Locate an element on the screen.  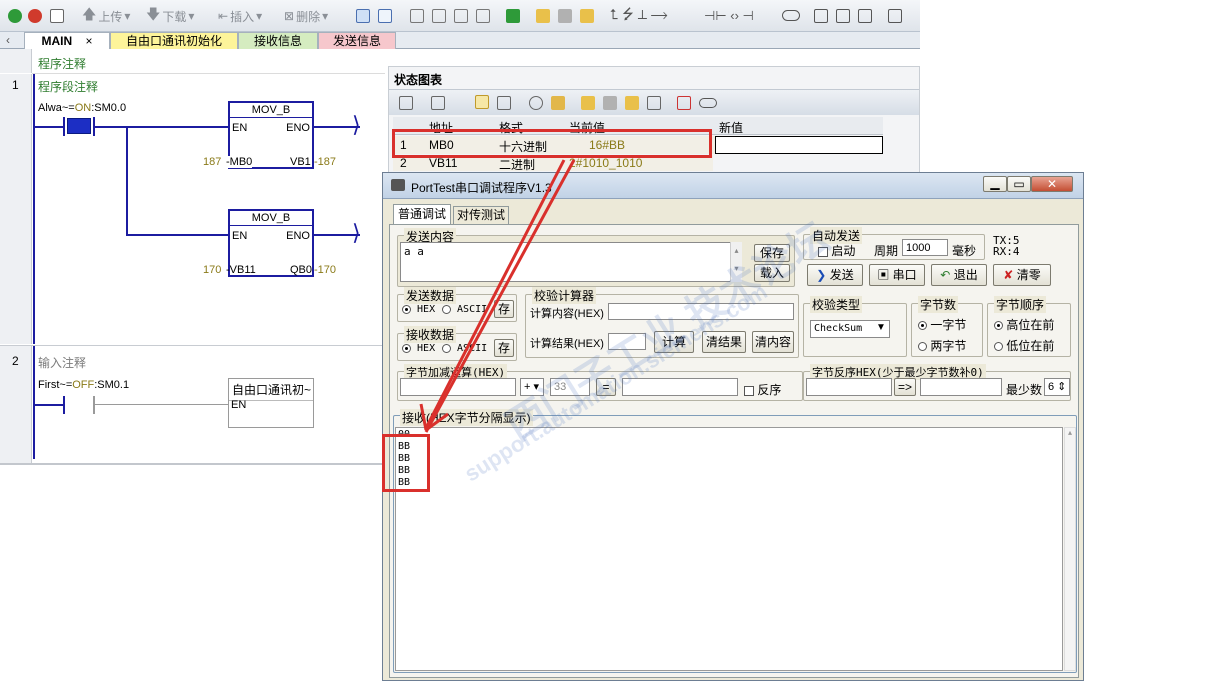
red-arrow is located at coordinates (497, 296).